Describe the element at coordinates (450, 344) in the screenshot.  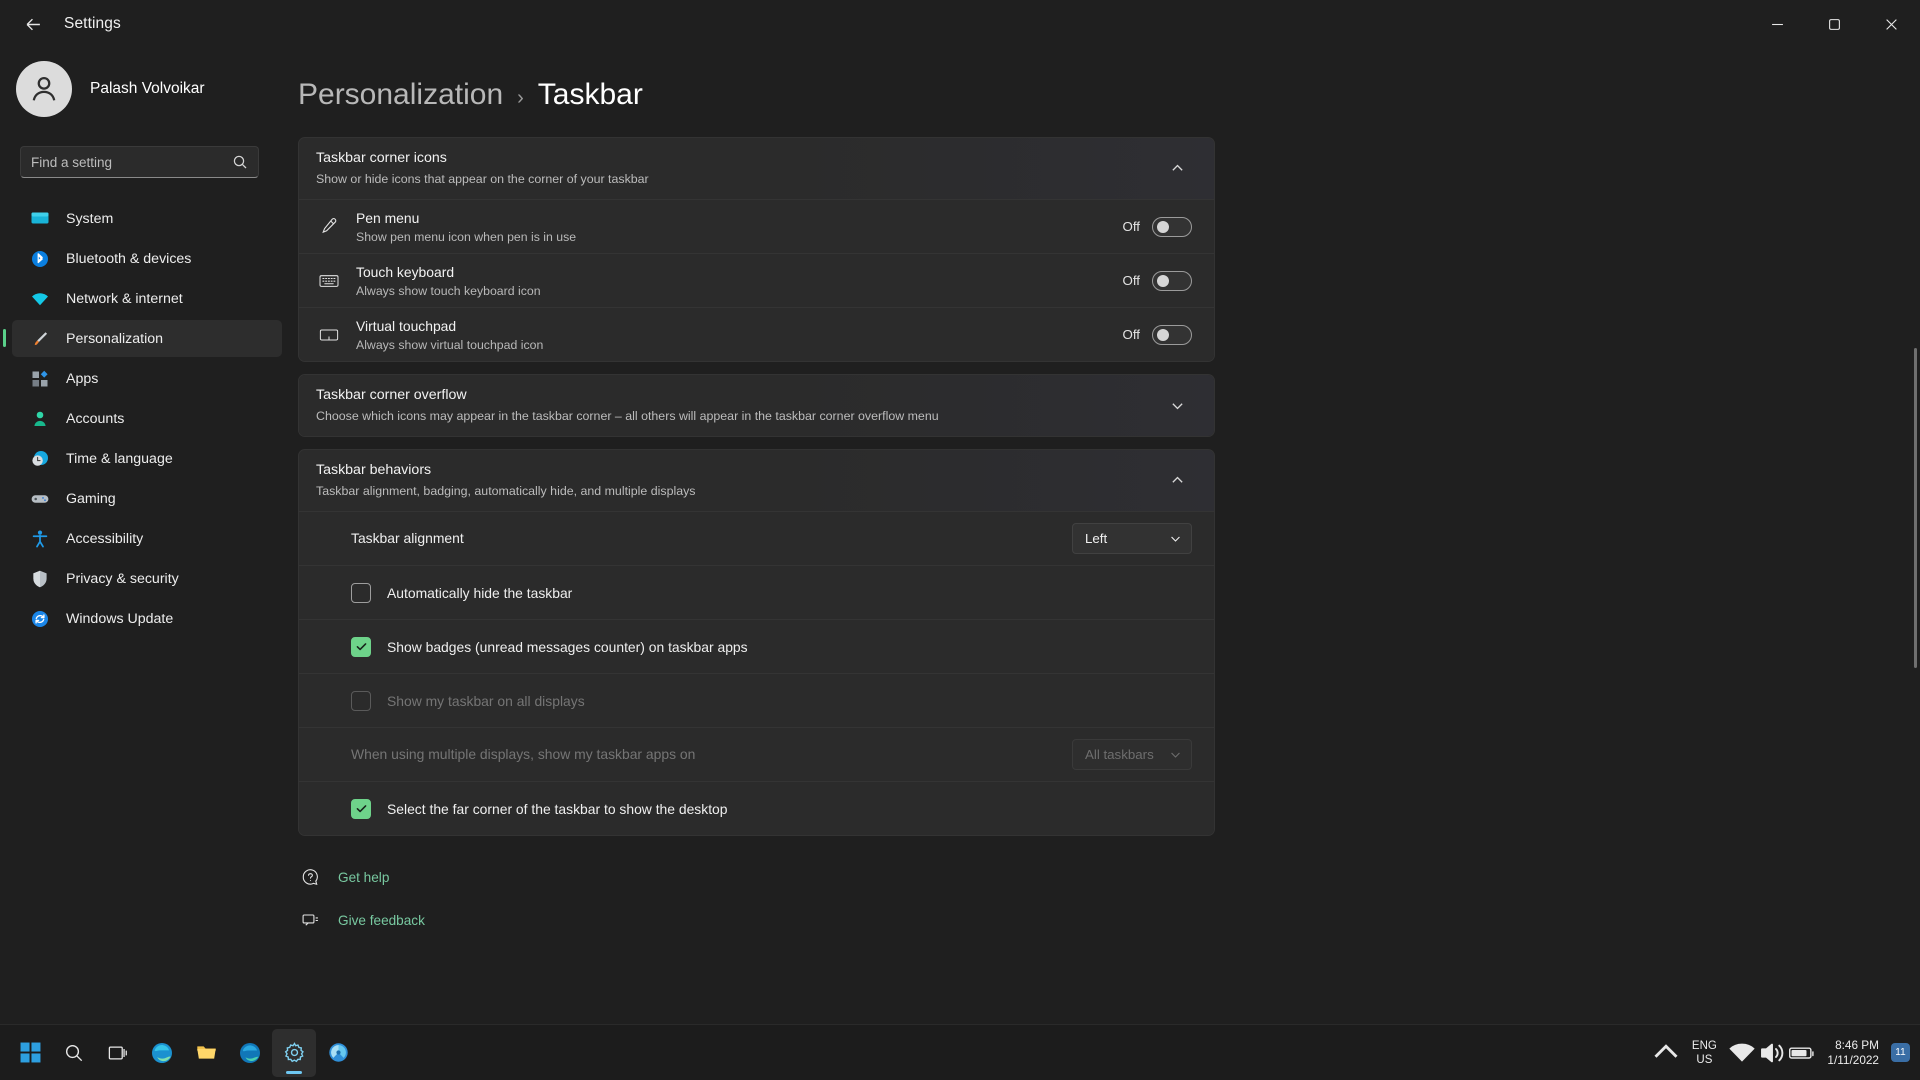
I see `row-subtitle: Always show virtual touchpad icon` at that location.